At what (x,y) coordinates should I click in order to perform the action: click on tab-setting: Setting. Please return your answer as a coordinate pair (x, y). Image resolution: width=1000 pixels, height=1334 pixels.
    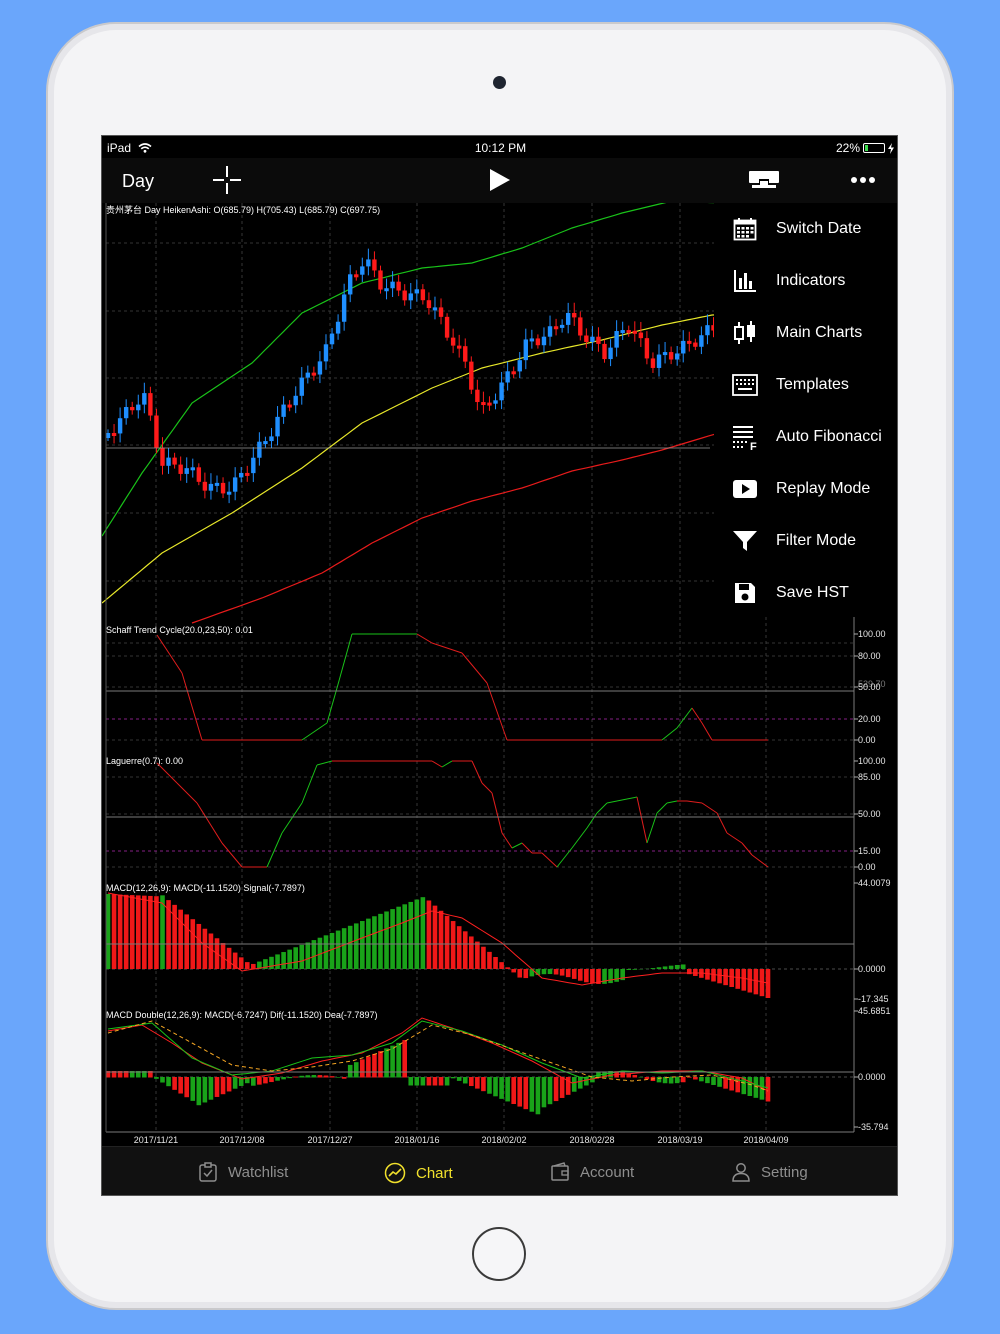
    Looking at the image, I should click on (769, 1172).